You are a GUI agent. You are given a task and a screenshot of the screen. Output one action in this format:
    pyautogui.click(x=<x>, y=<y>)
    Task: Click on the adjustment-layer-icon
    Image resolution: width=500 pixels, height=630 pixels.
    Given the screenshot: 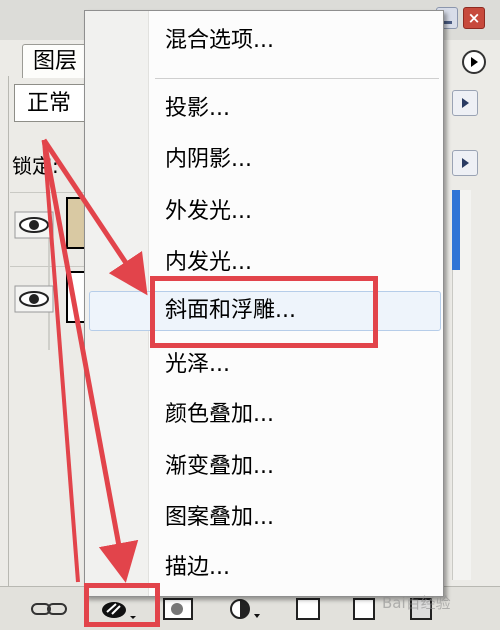 What is the action you would take?
    pyautogui.click(x=245, y=609)
    